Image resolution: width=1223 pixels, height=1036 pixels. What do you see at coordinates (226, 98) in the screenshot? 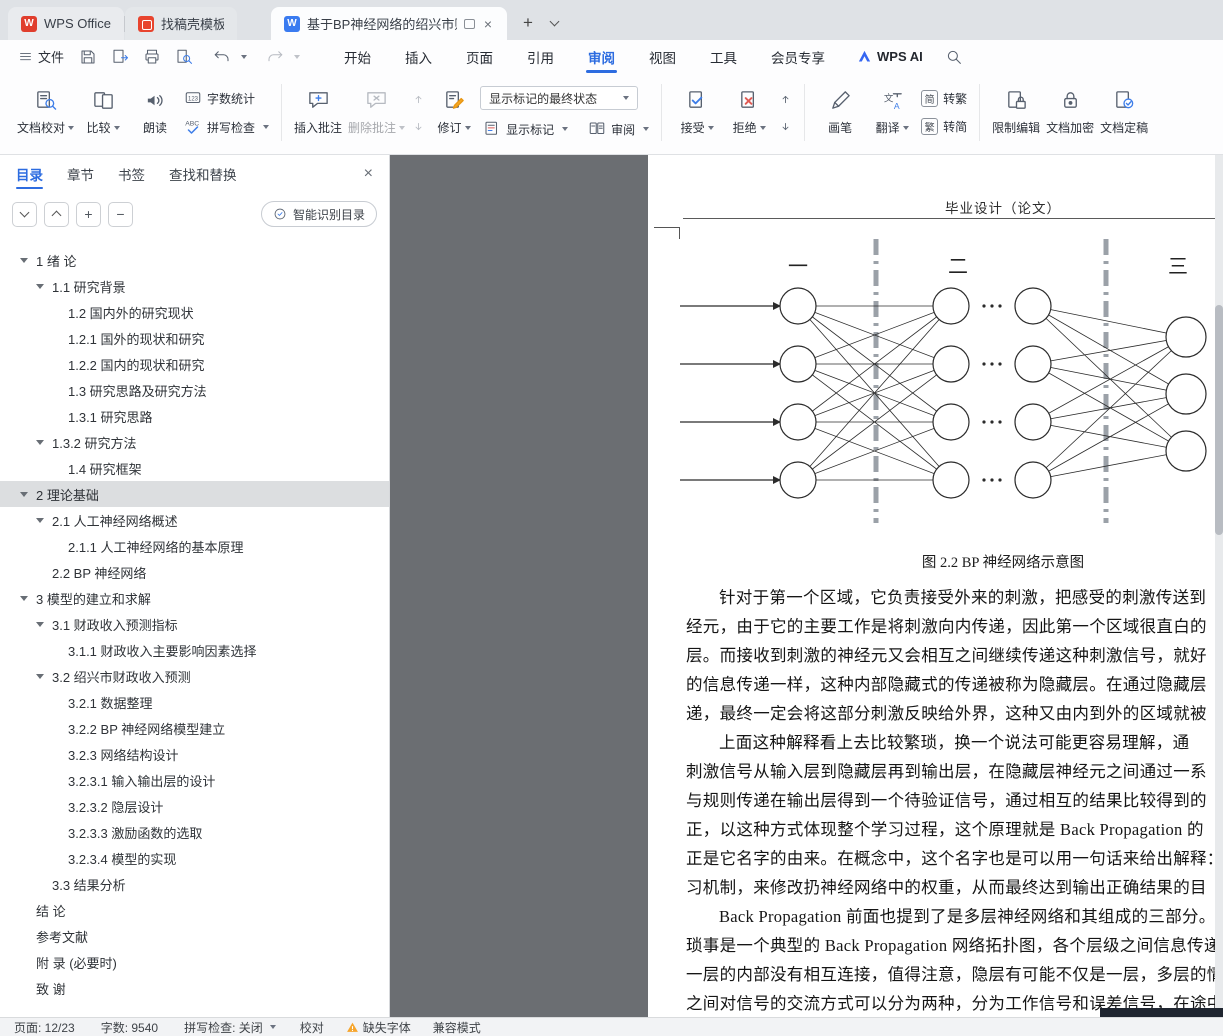
I see `word-count-button: 123 字数统计` at bounding box center [226, 98].